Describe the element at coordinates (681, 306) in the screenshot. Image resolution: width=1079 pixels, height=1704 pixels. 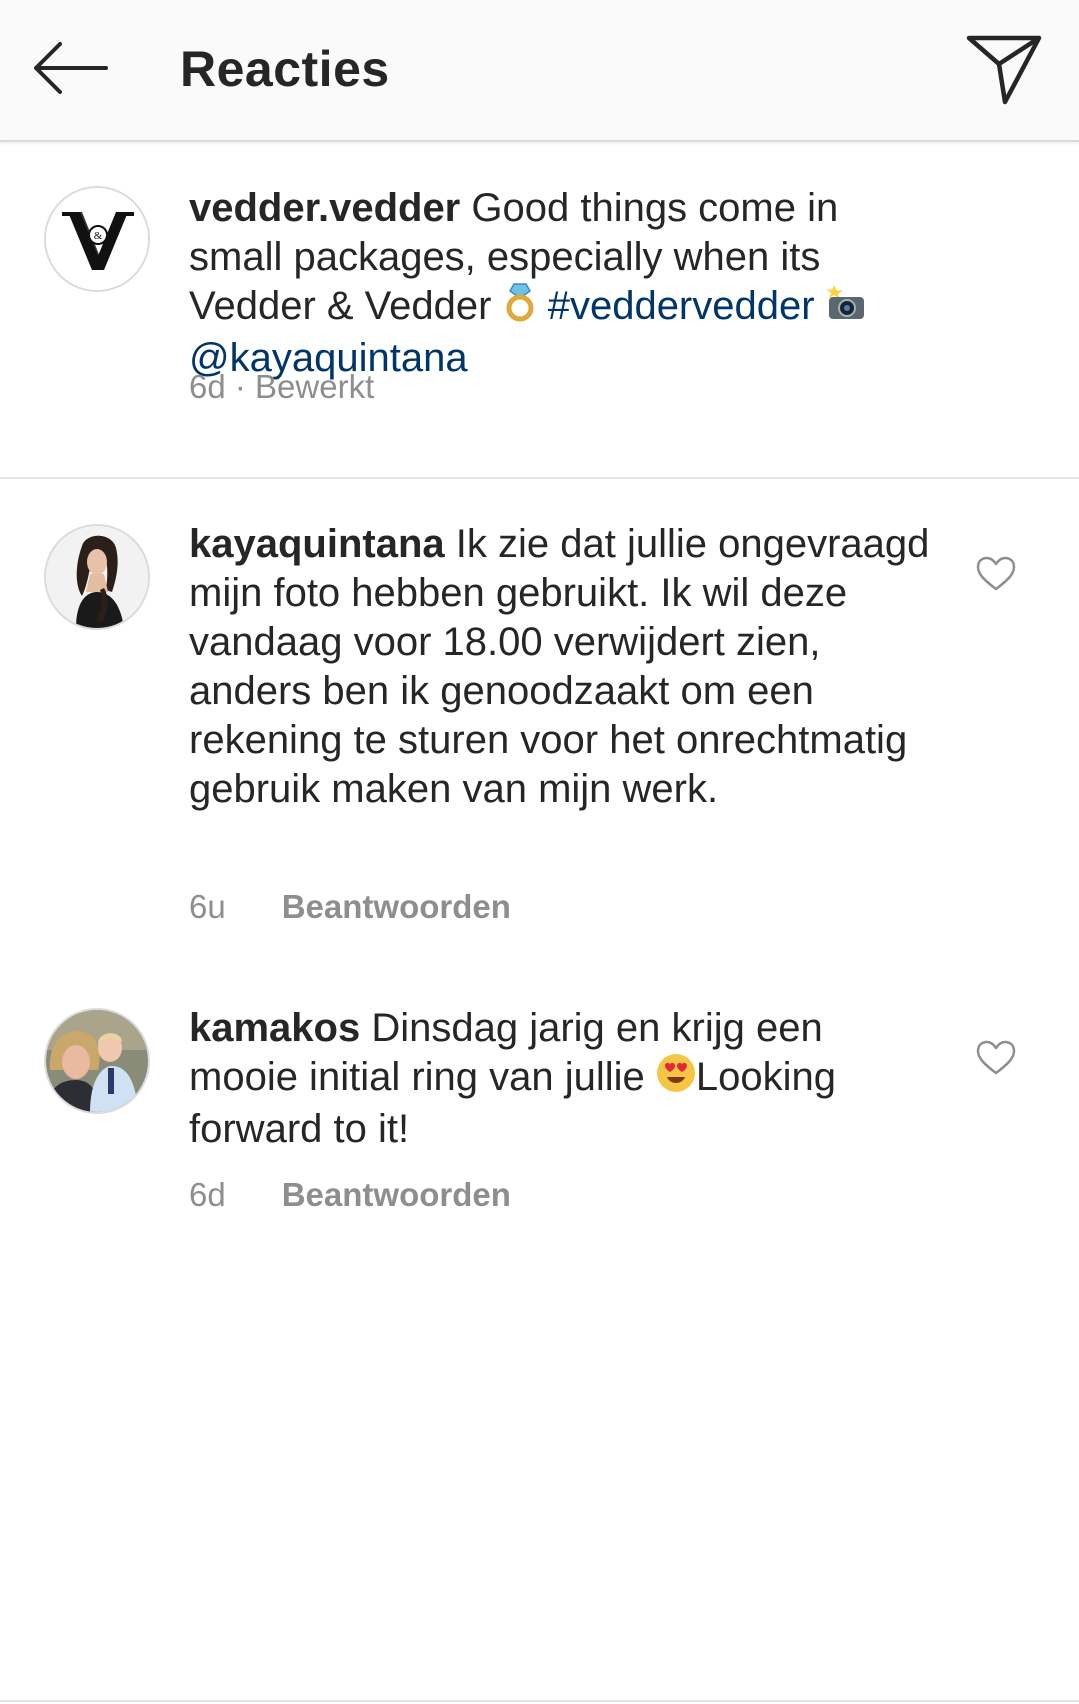
I see `hashtag-link: #veddervedder` at that location.